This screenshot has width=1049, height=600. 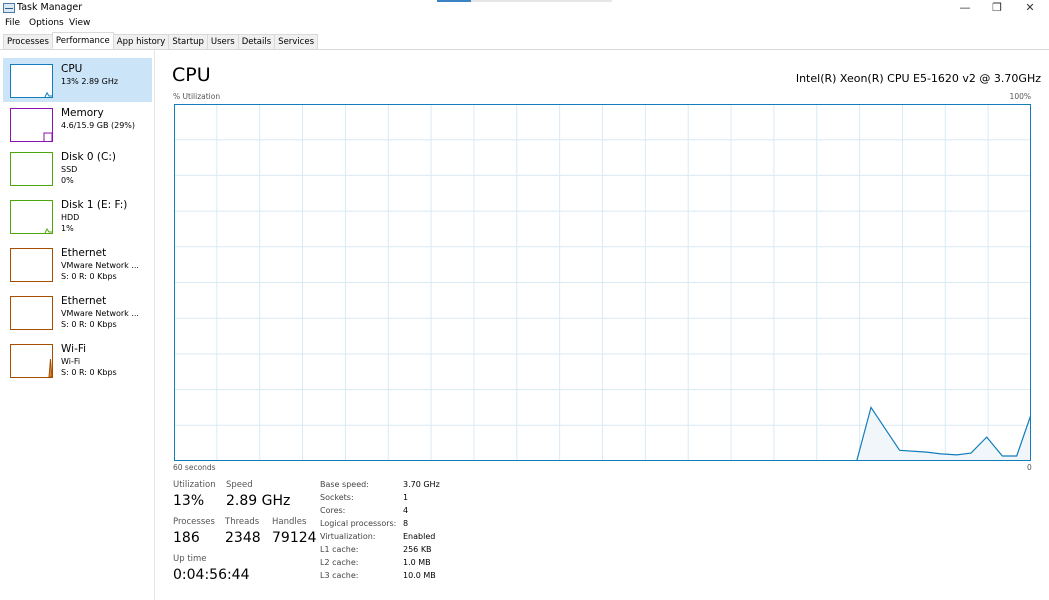 What do you see at coordinates (339, 549) in the screenshot?
I see `spec-label-l1-cache: L1 cache:` at bounding box center [339, 549].